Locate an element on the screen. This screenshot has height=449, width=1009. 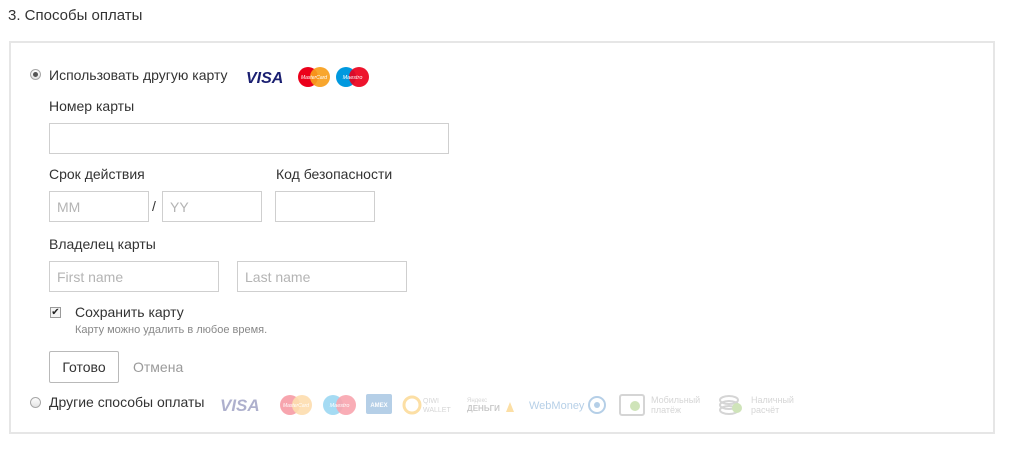
card-number-input is located at coordinates (249, 138).